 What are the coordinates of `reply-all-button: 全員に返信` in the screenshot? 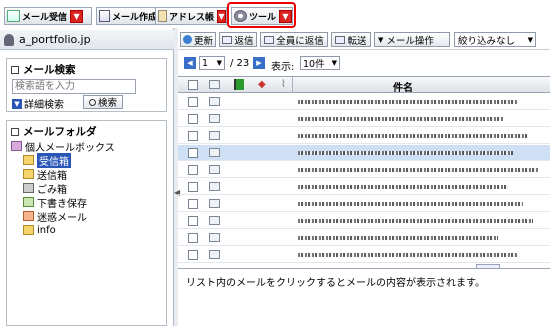 It's located at (294, 39).